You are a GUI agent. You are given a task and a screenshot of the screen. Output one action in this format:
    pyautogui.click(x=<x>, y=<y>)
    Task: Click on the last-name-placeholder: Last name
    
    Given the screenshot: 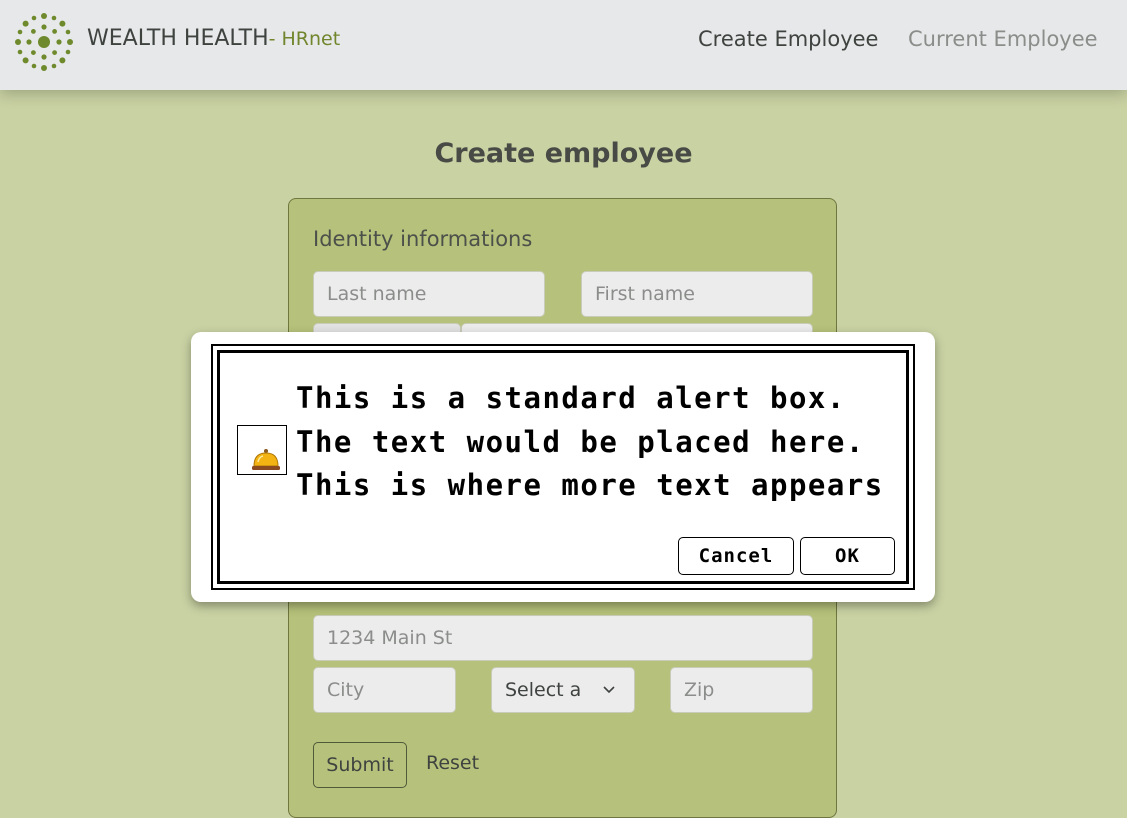 What is the action you would take?
    pyautogui.click(x=377, y=294)
    